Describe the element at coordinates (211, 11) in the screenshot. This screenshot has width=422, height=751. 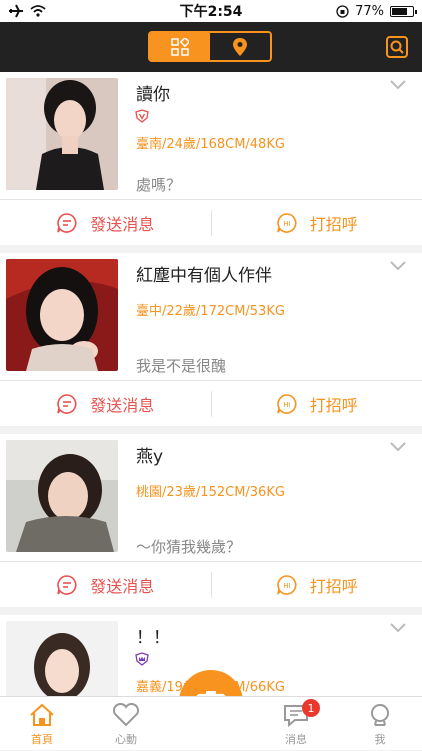
I see `status-bar: 下午2:54 77%` at that location.